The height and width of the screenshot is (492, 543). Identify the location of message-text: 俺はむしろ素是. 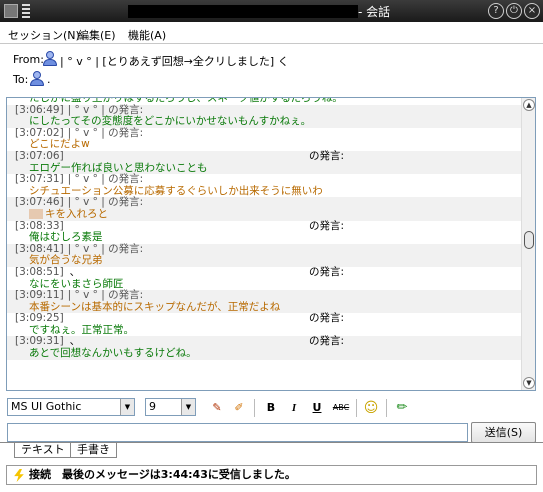
(264, 237).